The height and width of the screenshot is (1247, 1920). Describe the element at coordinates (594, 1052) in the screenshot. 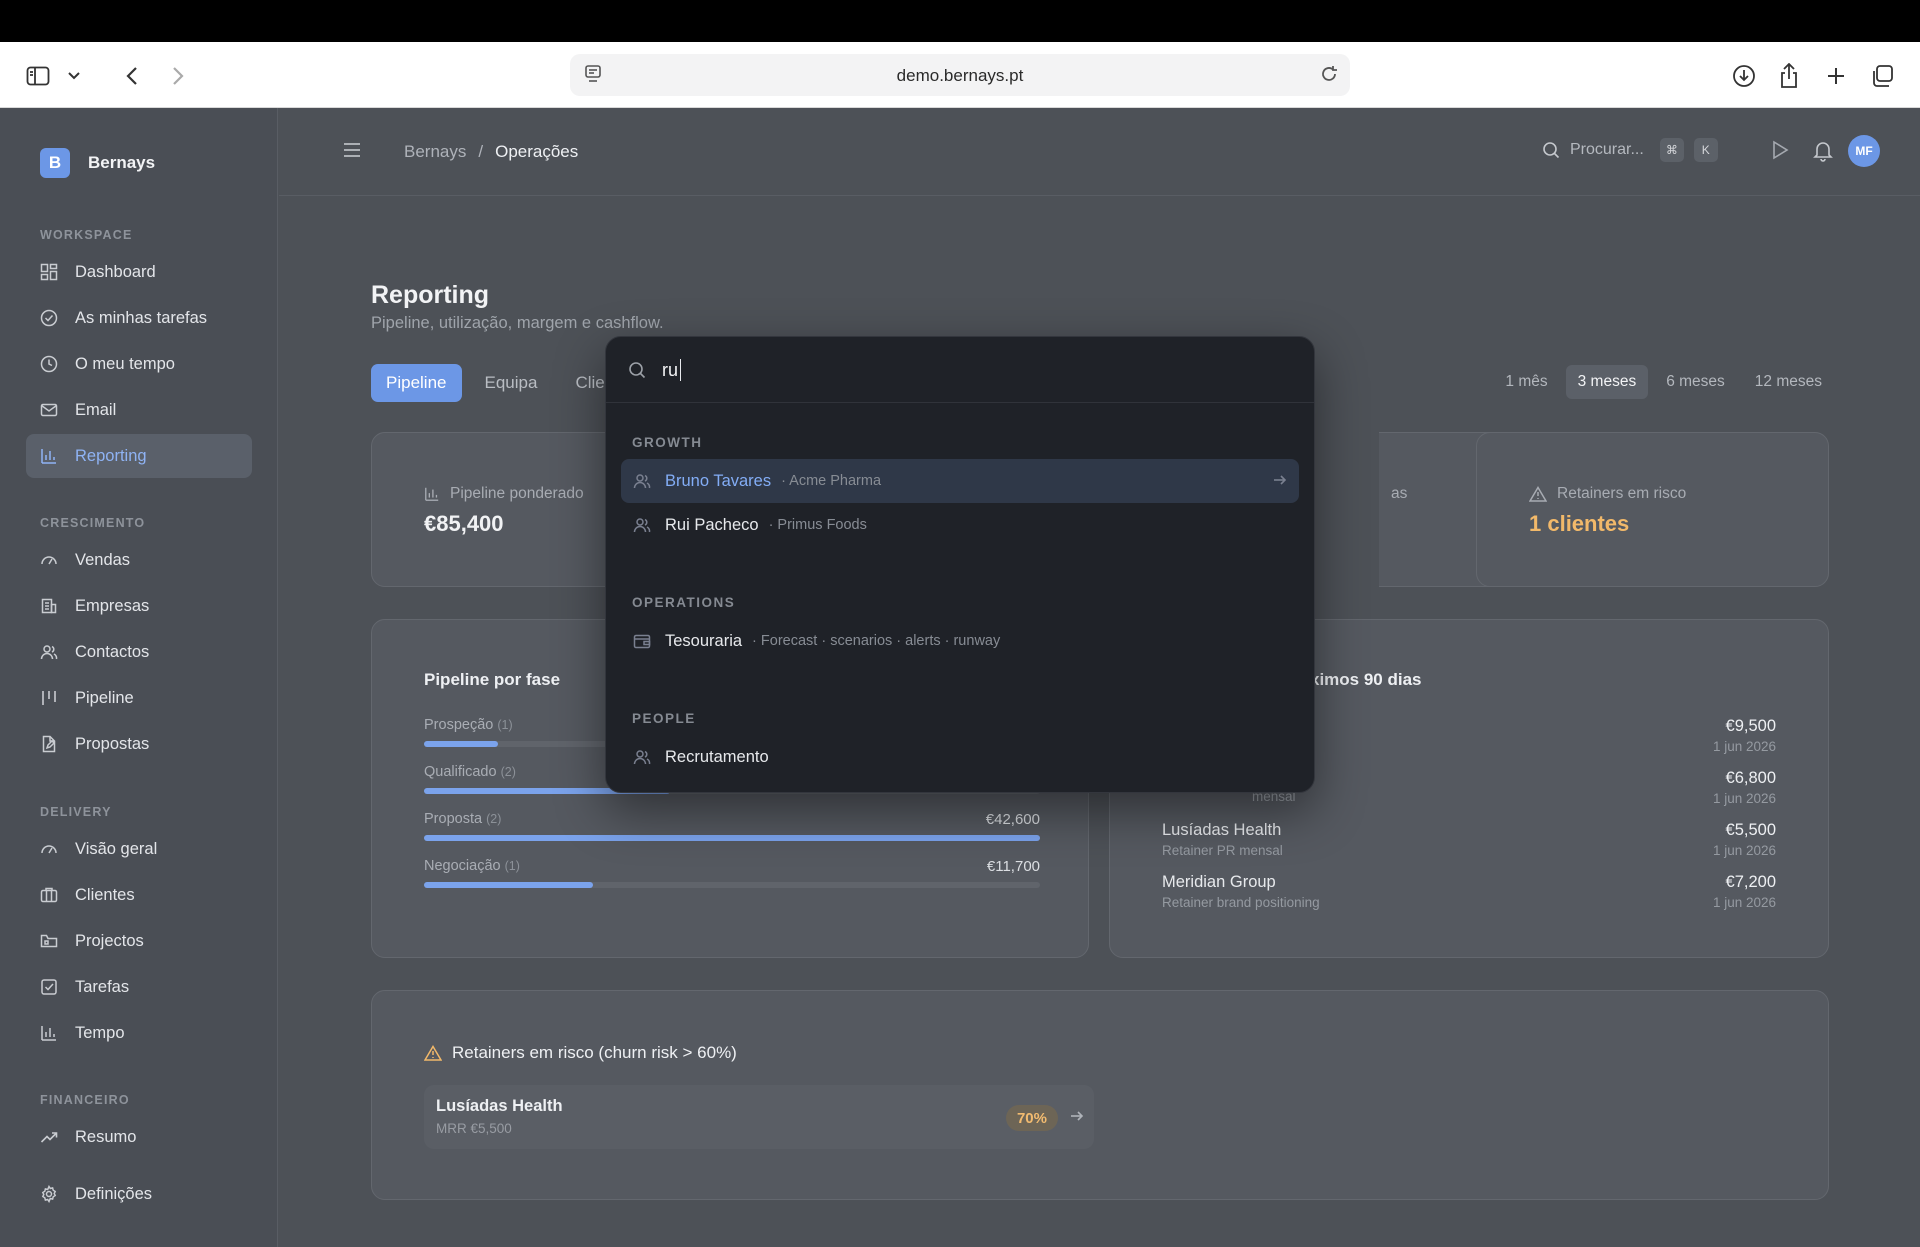

I see `risk-title-text: Retainers em risco (churn risk > 60%)` at that location.